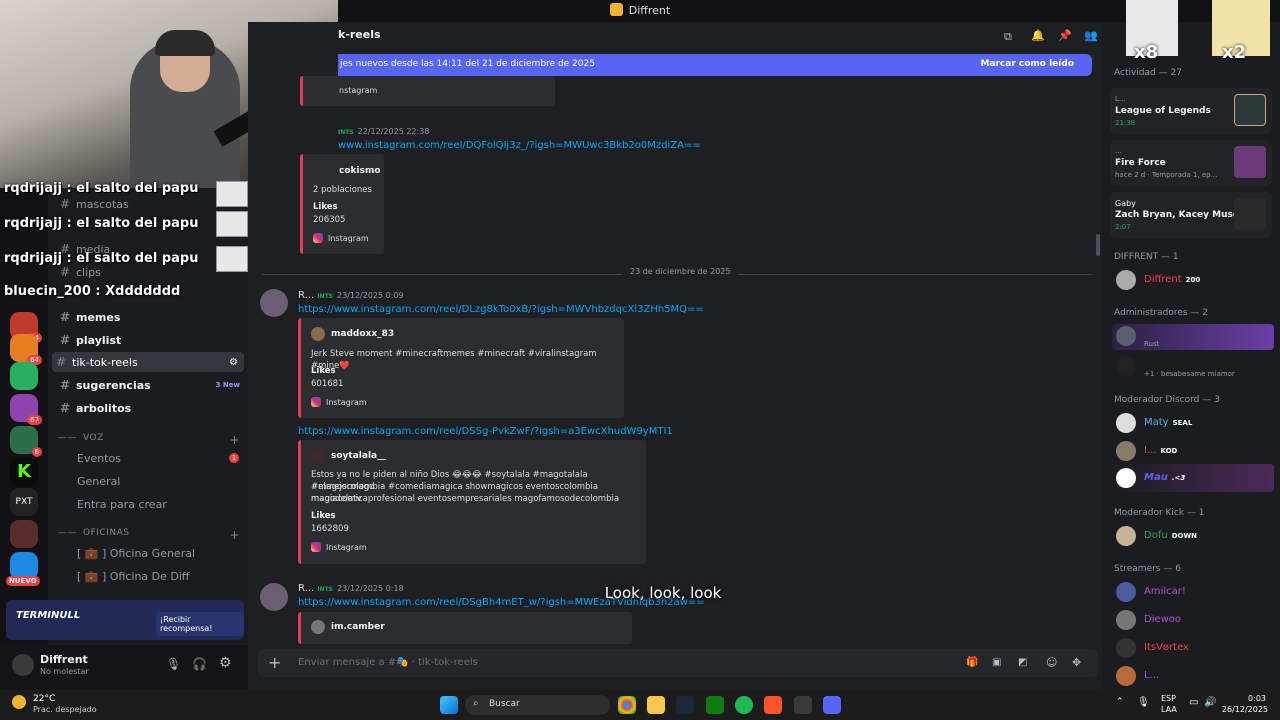 This screenshot has width=1280, height=720. I want to click on channel-tik-tok-reels: # tik-tok-reels ⚙, so click(148, 362).